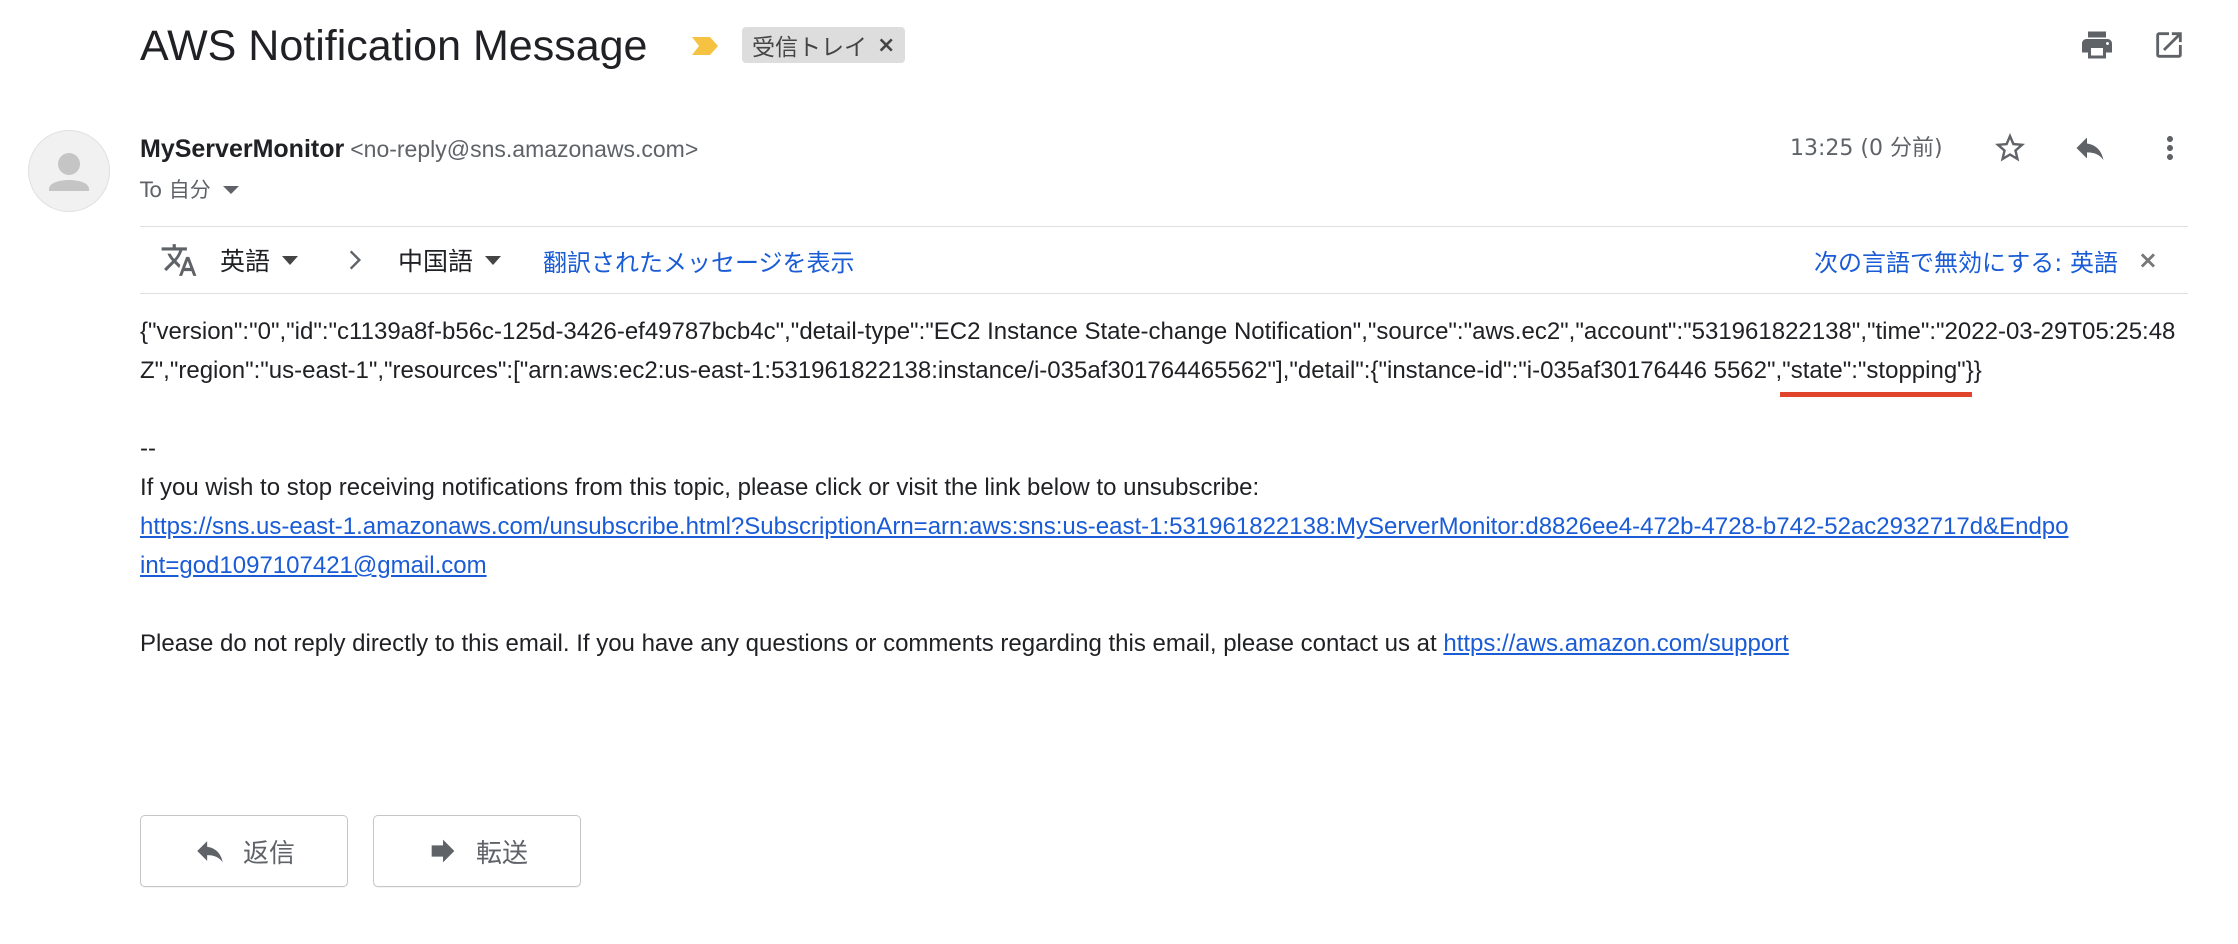  What do you see at coordinates (699, 260) in the screenshot?
I see `show-translation-link: 翻訳されたメッセージを表示` at bounding box center [699, 260].